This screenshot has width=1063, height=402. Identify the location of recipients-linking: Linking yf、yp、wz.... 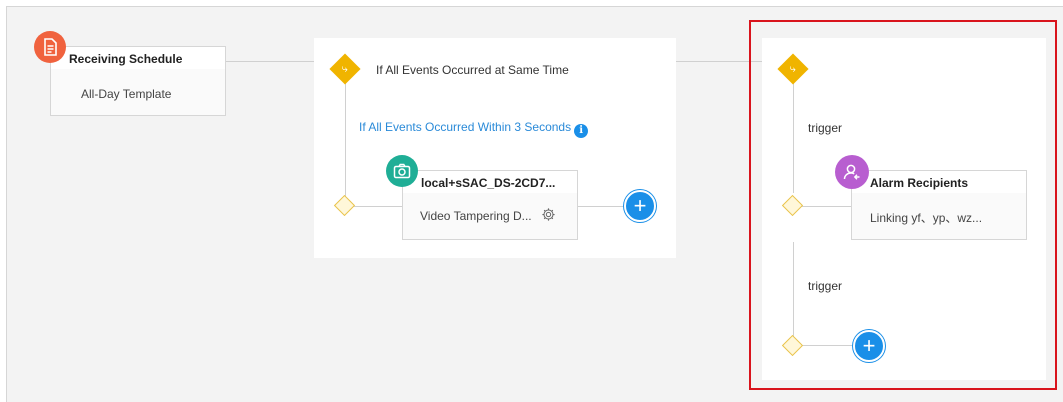
(926, 218).